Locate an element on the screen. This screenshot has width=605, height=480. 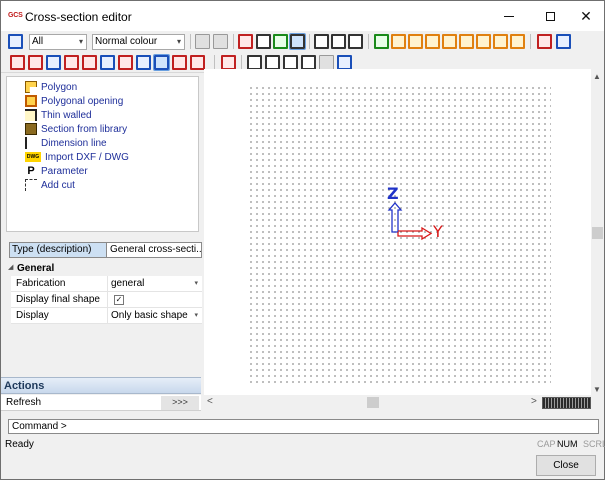
more-actions-button: >>> is located at coordinates (180, 403).